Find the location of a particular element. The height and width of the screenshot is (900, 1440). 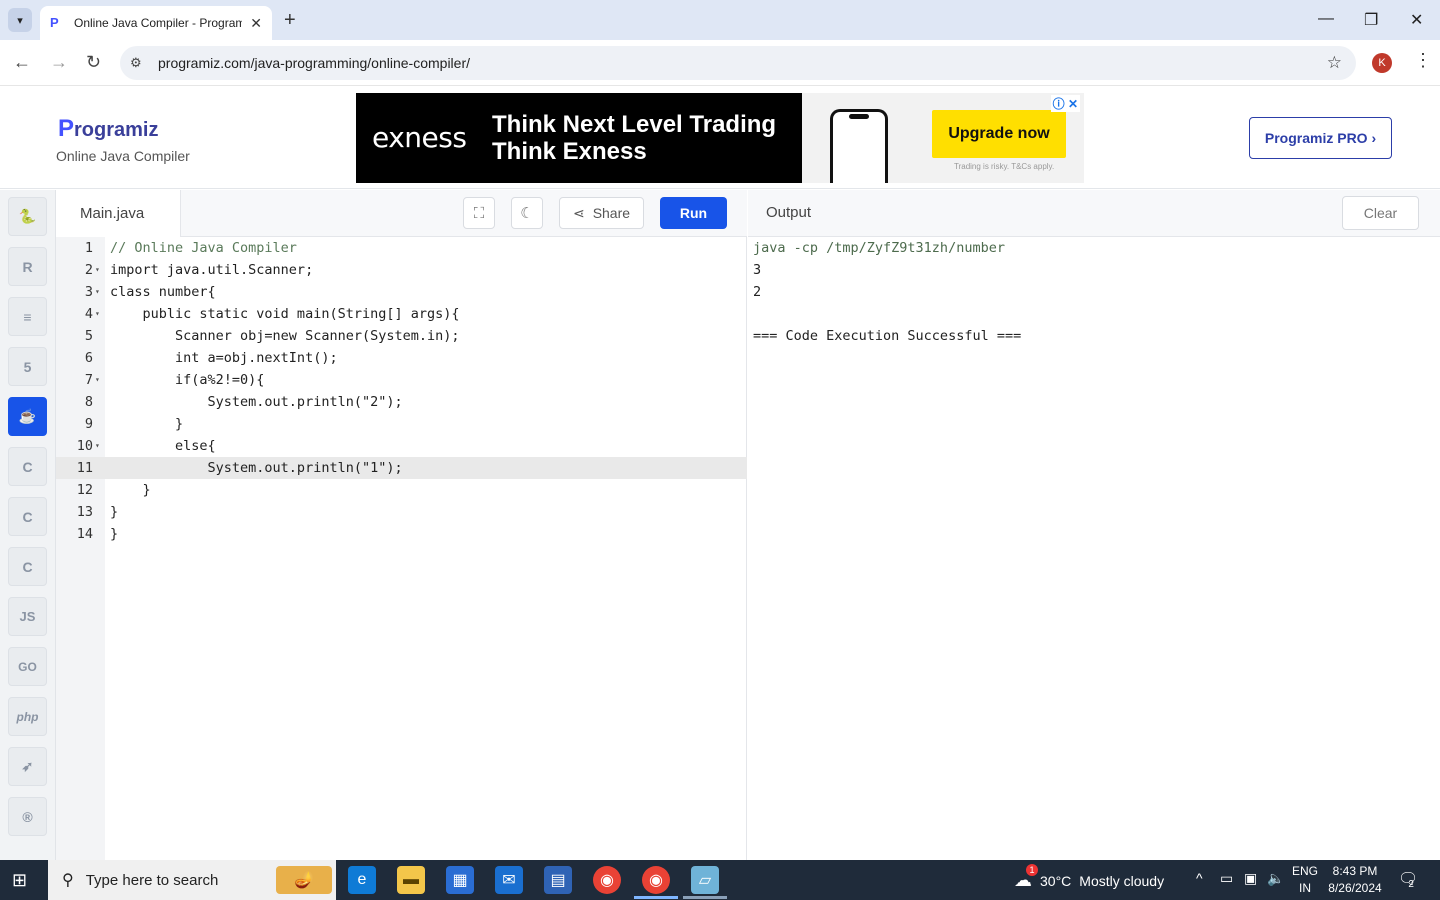

reload-icon: ↻ is located at coordinates (93, 62).